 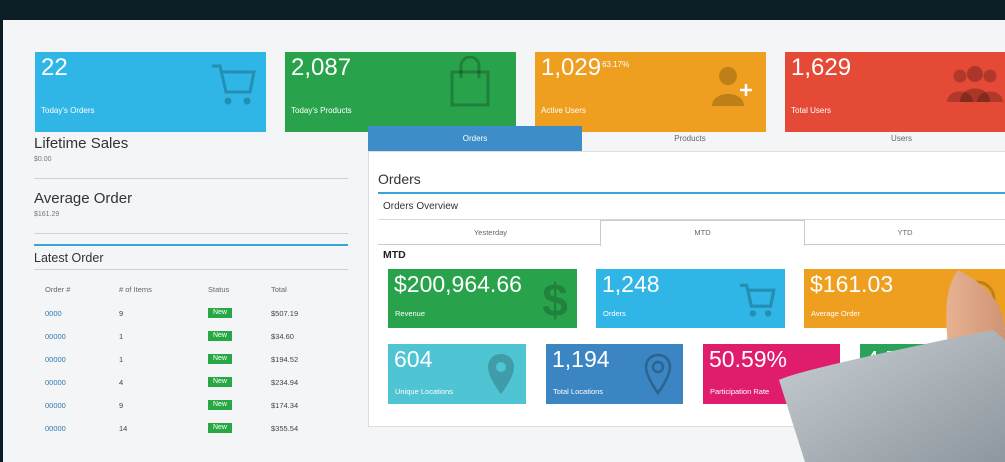 I want to click on metric-value: 1,248, so click(x=631, y=284).